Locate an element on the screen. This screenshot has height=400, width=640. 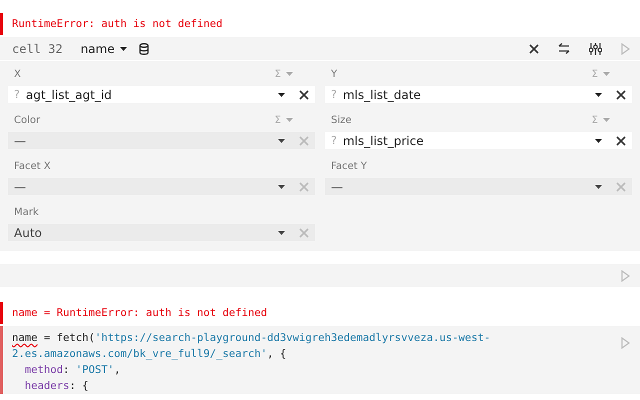
database-icon is located at coordinates (143, 48).